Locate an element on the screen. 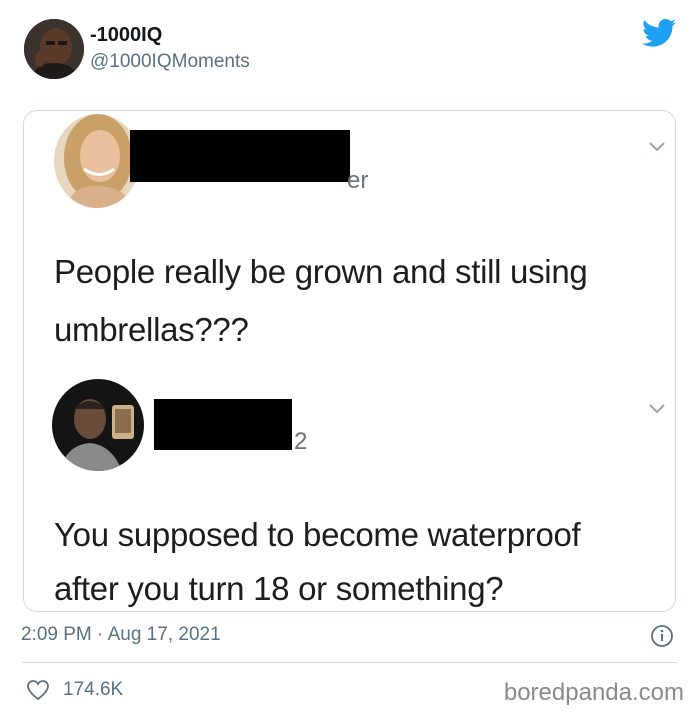 The height and width of the screenshot is (716, 700). twitter-bird-icon is located at coordinates (659, 33).